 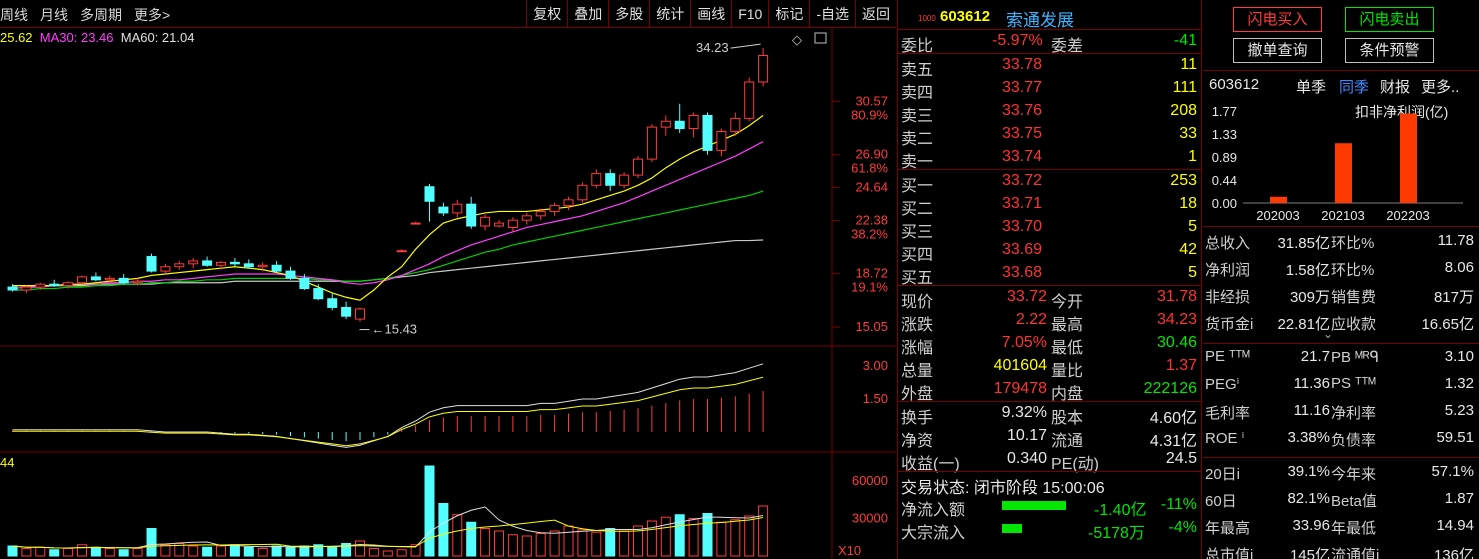 I want to click on level-price: 33.72, so click(x=1022, y=180).